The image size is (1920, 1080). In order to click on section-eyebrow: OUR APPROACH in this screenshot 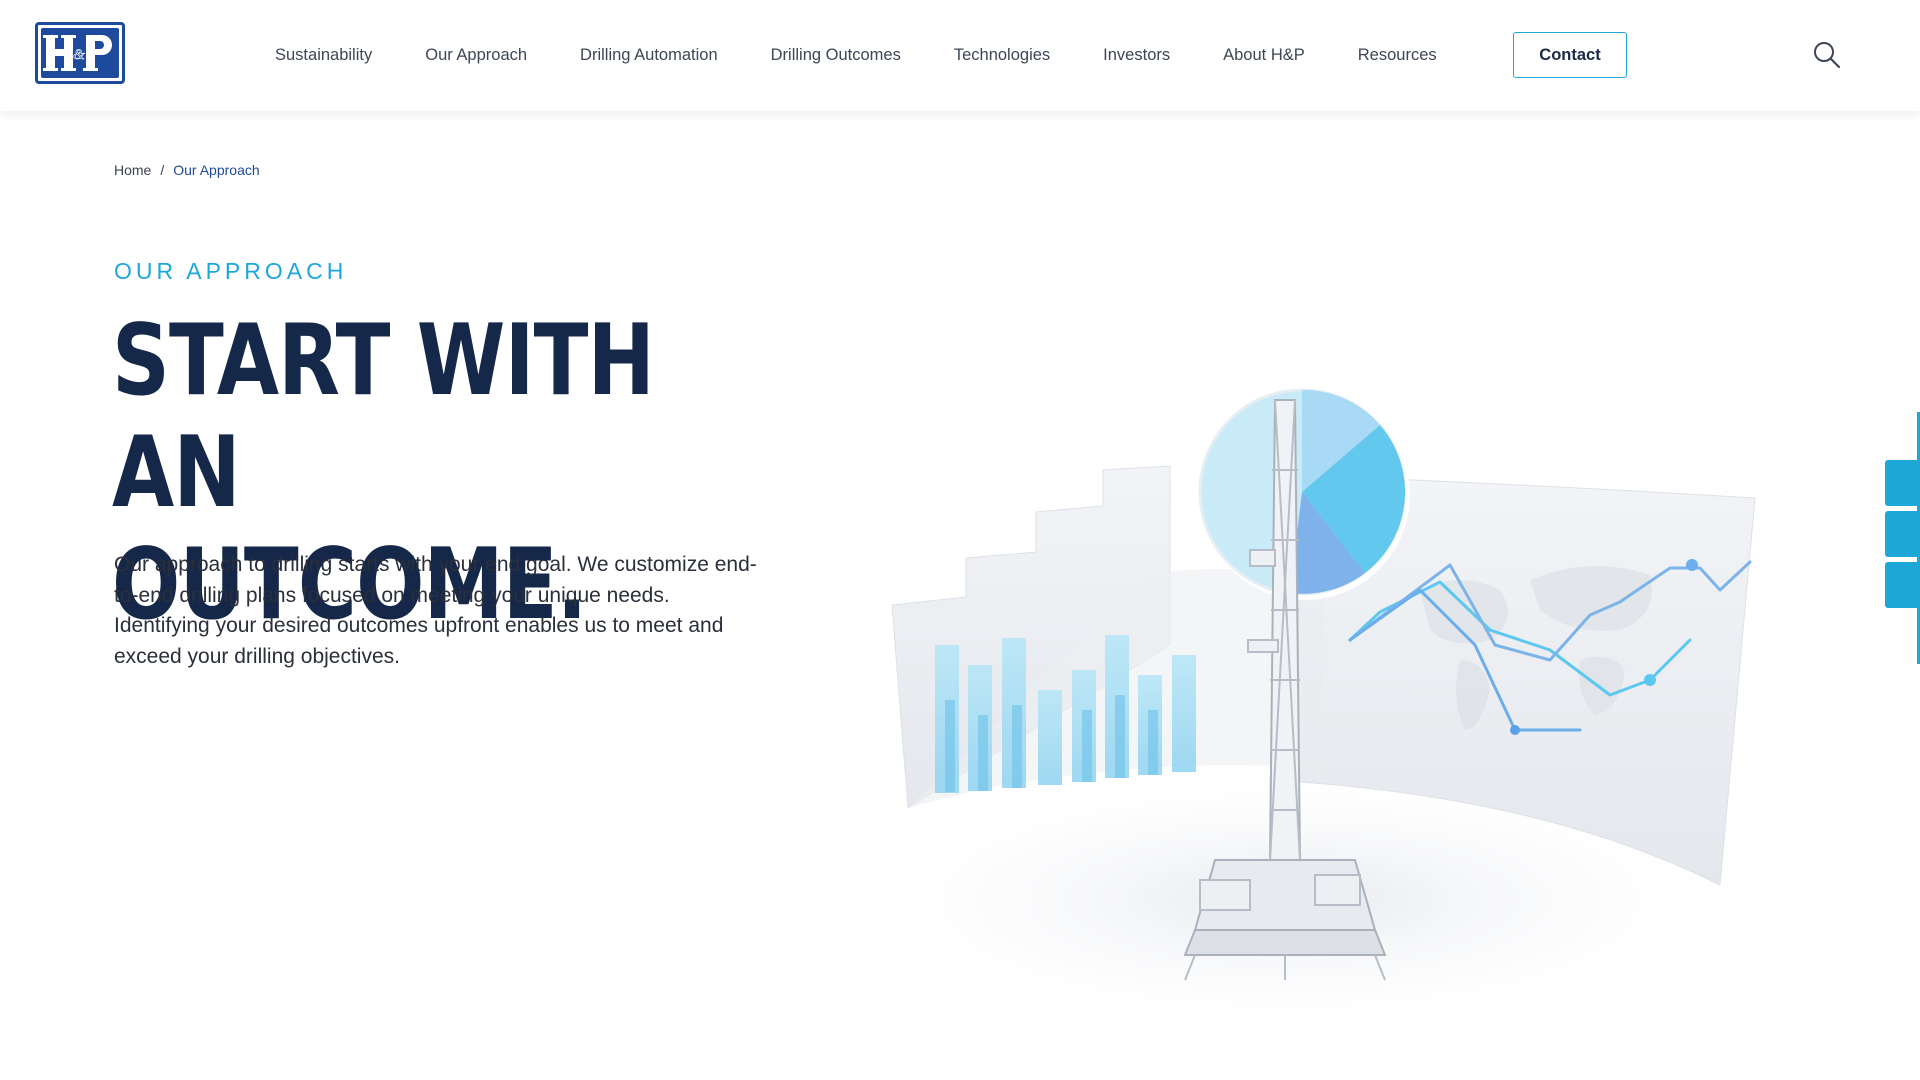, I will do `click(231, 271)`.